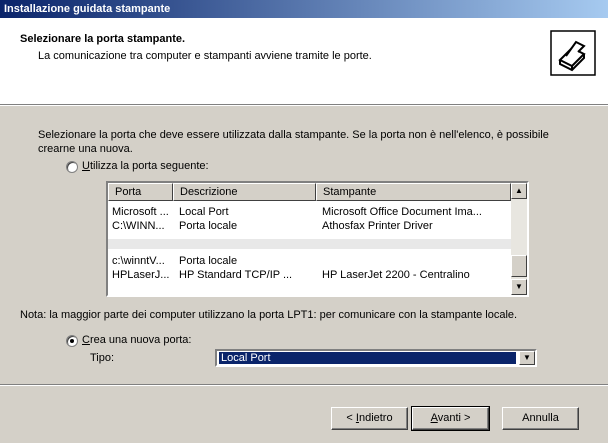 Image resolution: width=608 pixels, height=443 pixels. Describe the element at coordinates (304, 385) in the screenshot. I see `footer-separator` at that location.